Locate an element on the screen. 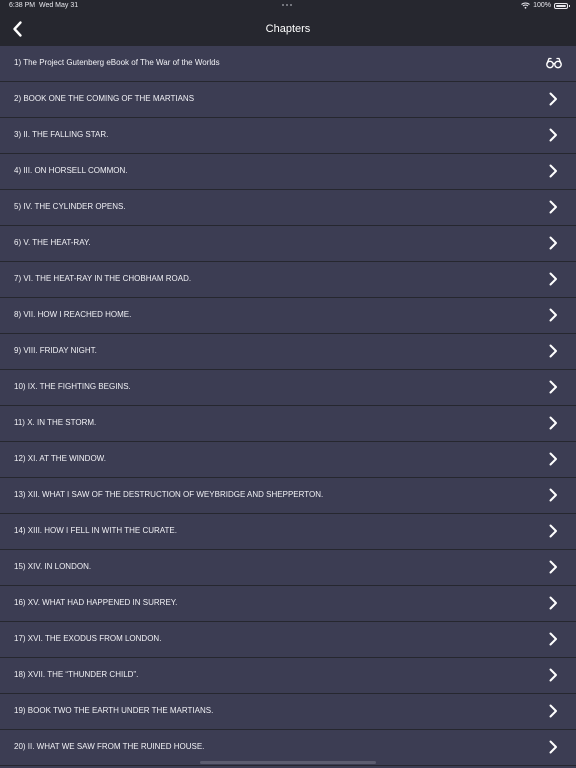 The image size is (576, 768). chapter-row: 15) XIV. IN LONDON. is located at coordinates (288, 568).